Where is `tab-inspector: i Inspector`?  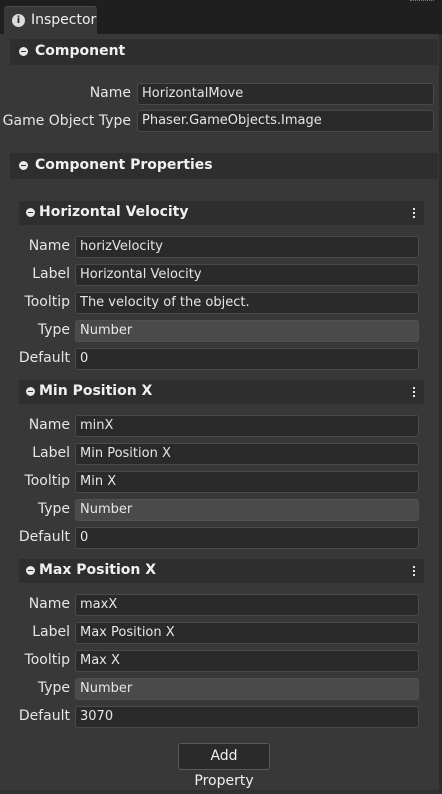
tab-inspector: i Inspector is located at coordinates (50, 20).